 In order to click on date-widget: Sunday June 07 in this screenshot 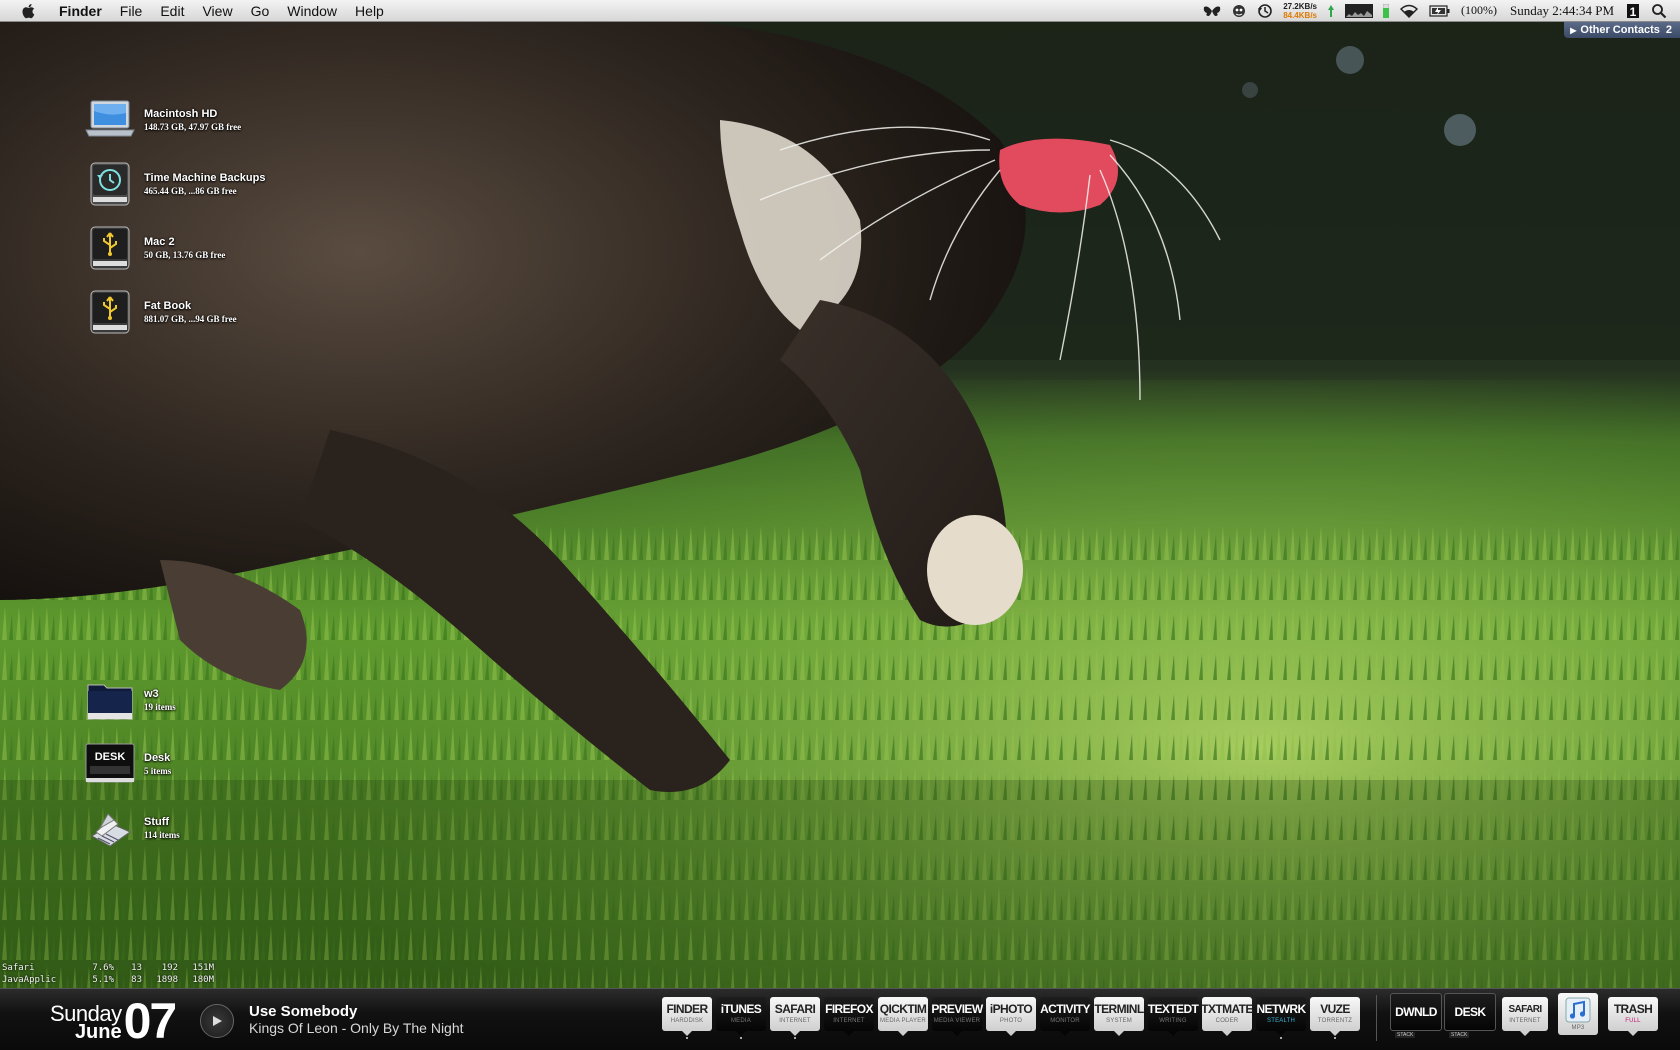, I will do `click(114, 1021)`.